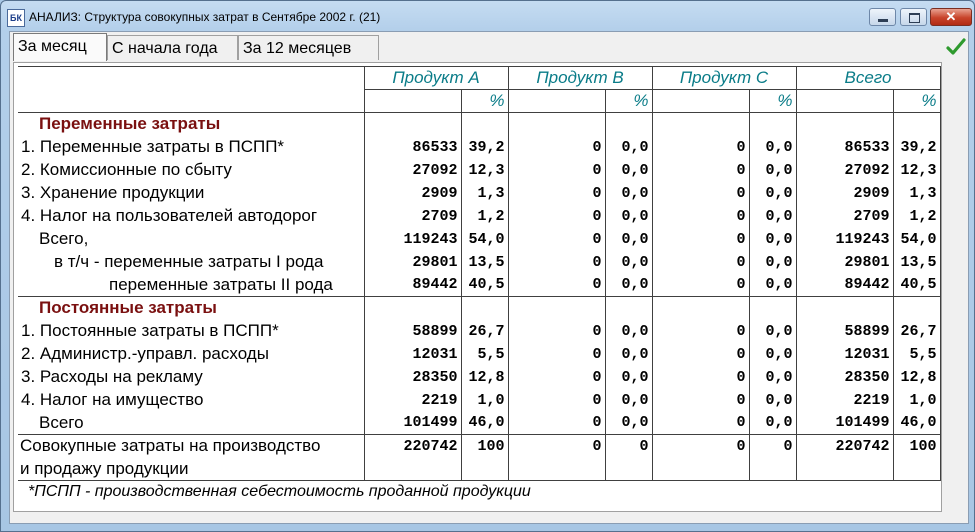 Image resolution: width=975 pixels, height=532 pixels. Describe the element at coordinates (951, 17) in the screenshot. I see `close-button: ✕` at that location.